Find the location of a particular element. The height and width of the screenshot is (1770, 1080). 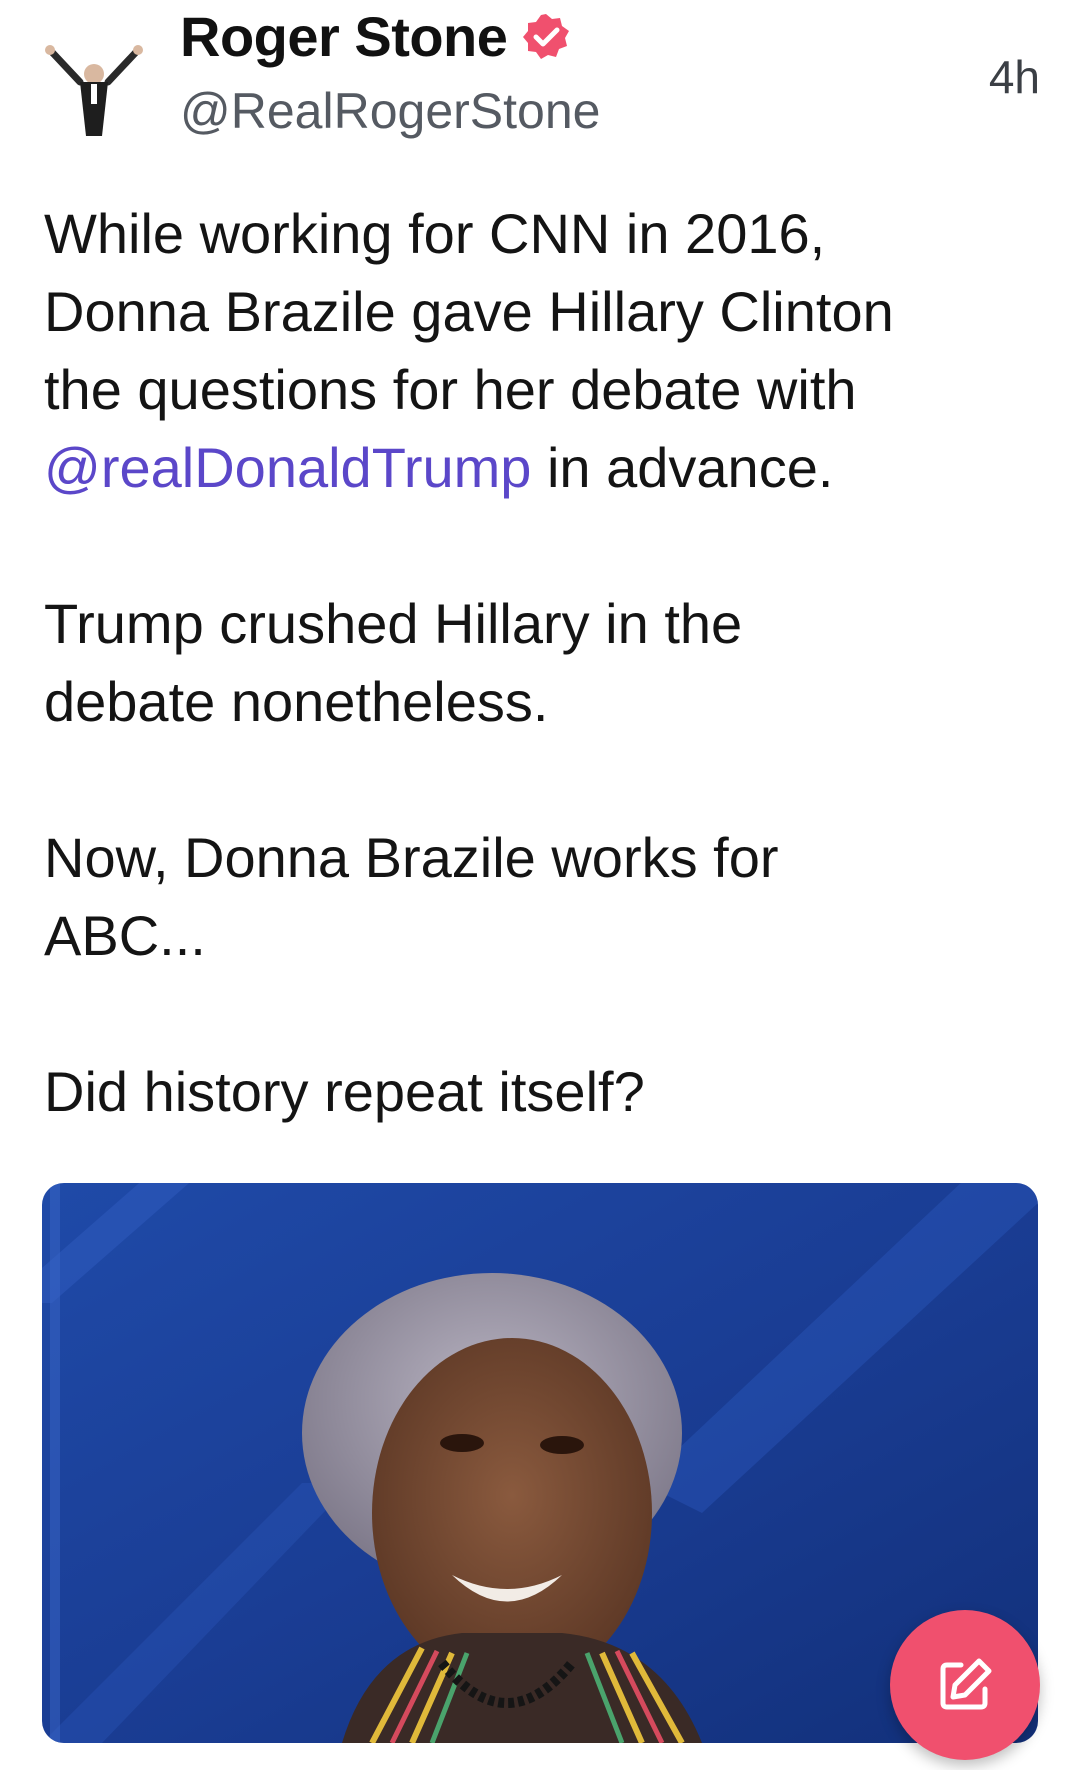

post-text: in advance. is located at coordinates (682, 467).